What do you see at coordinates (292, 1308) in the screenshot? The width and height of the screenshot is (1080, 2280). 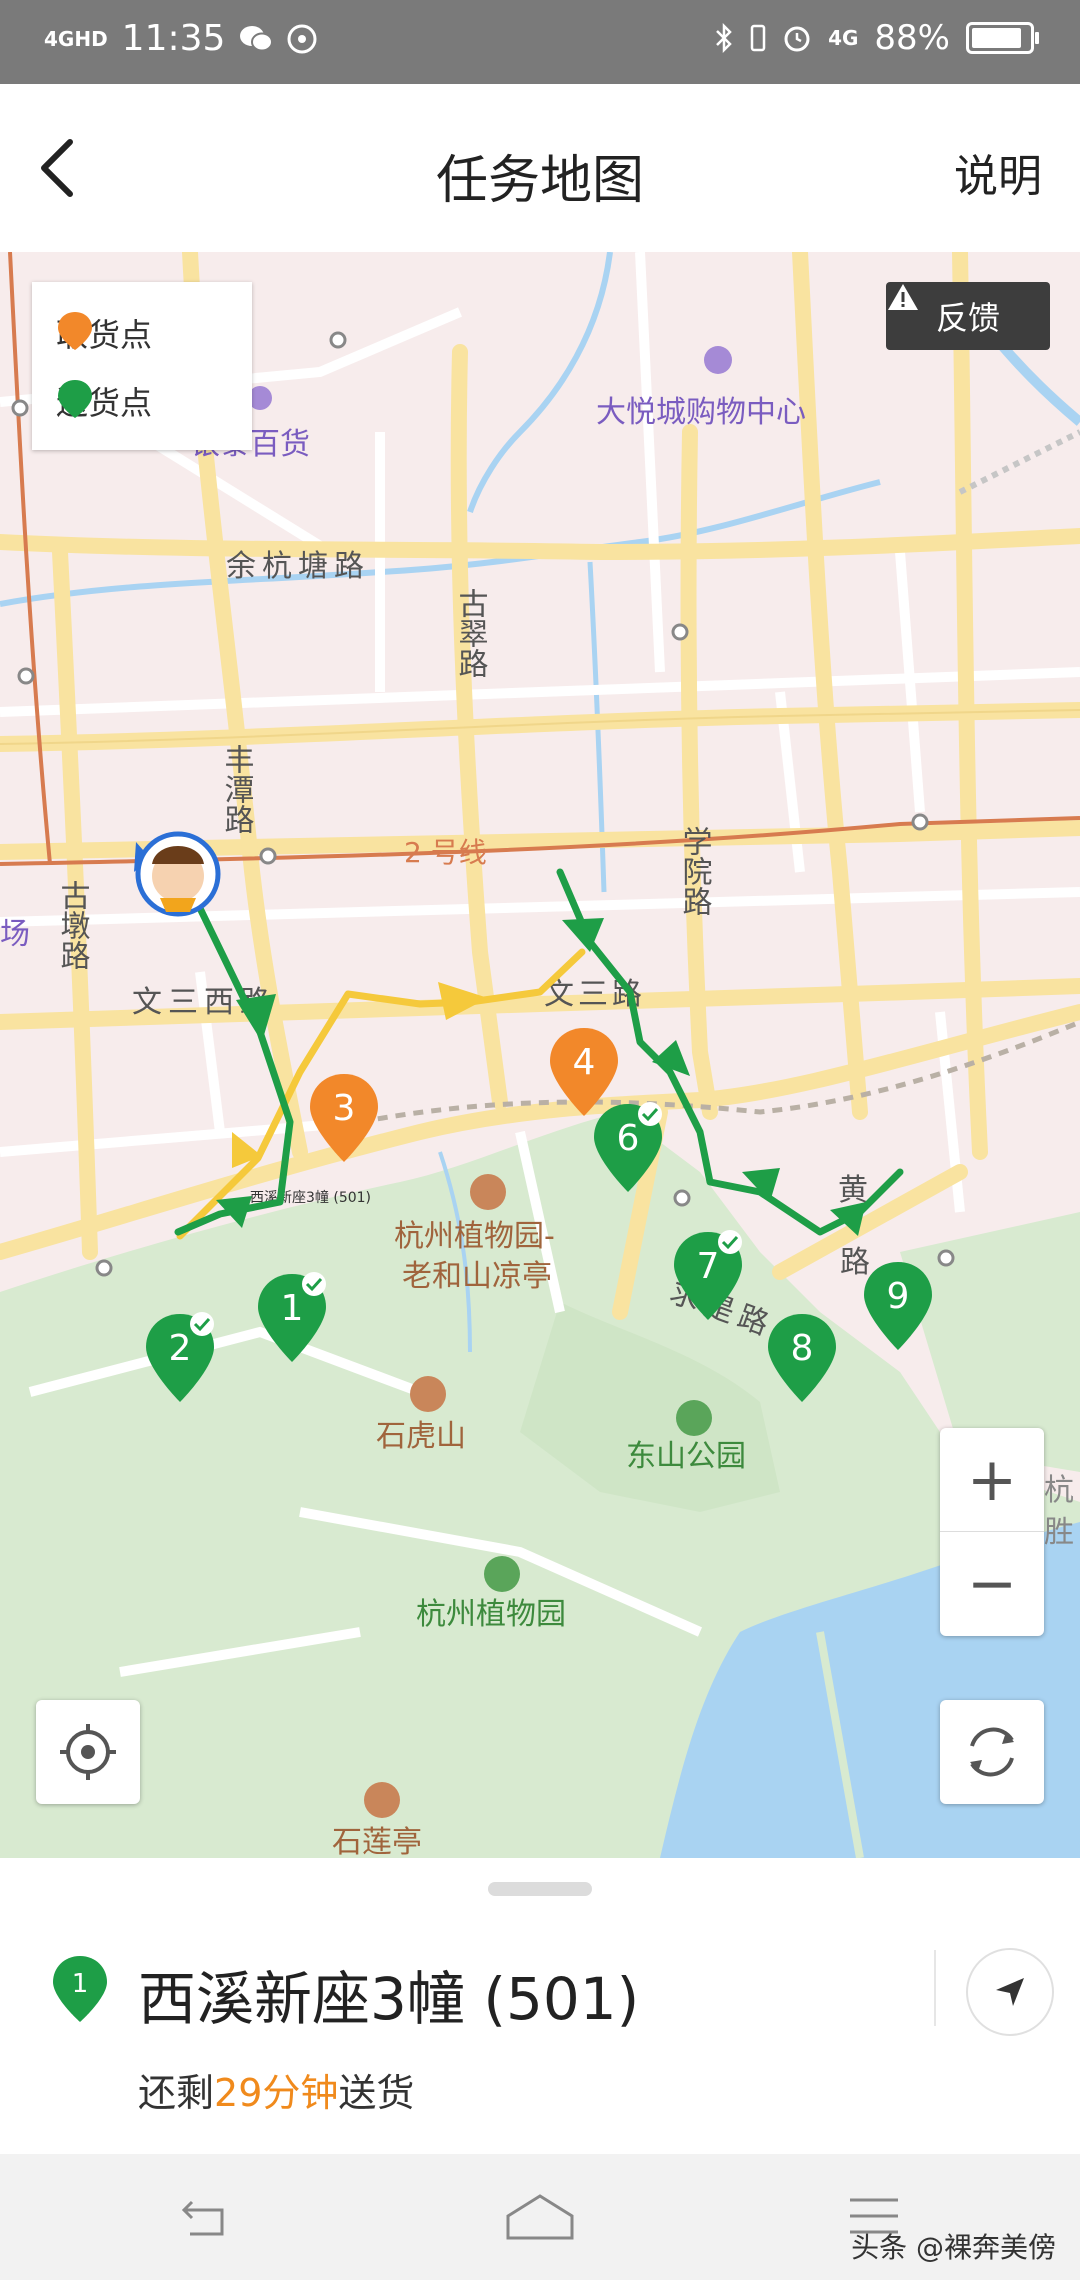 I see `marker-number: 1` at bounding box center [292, 1308].